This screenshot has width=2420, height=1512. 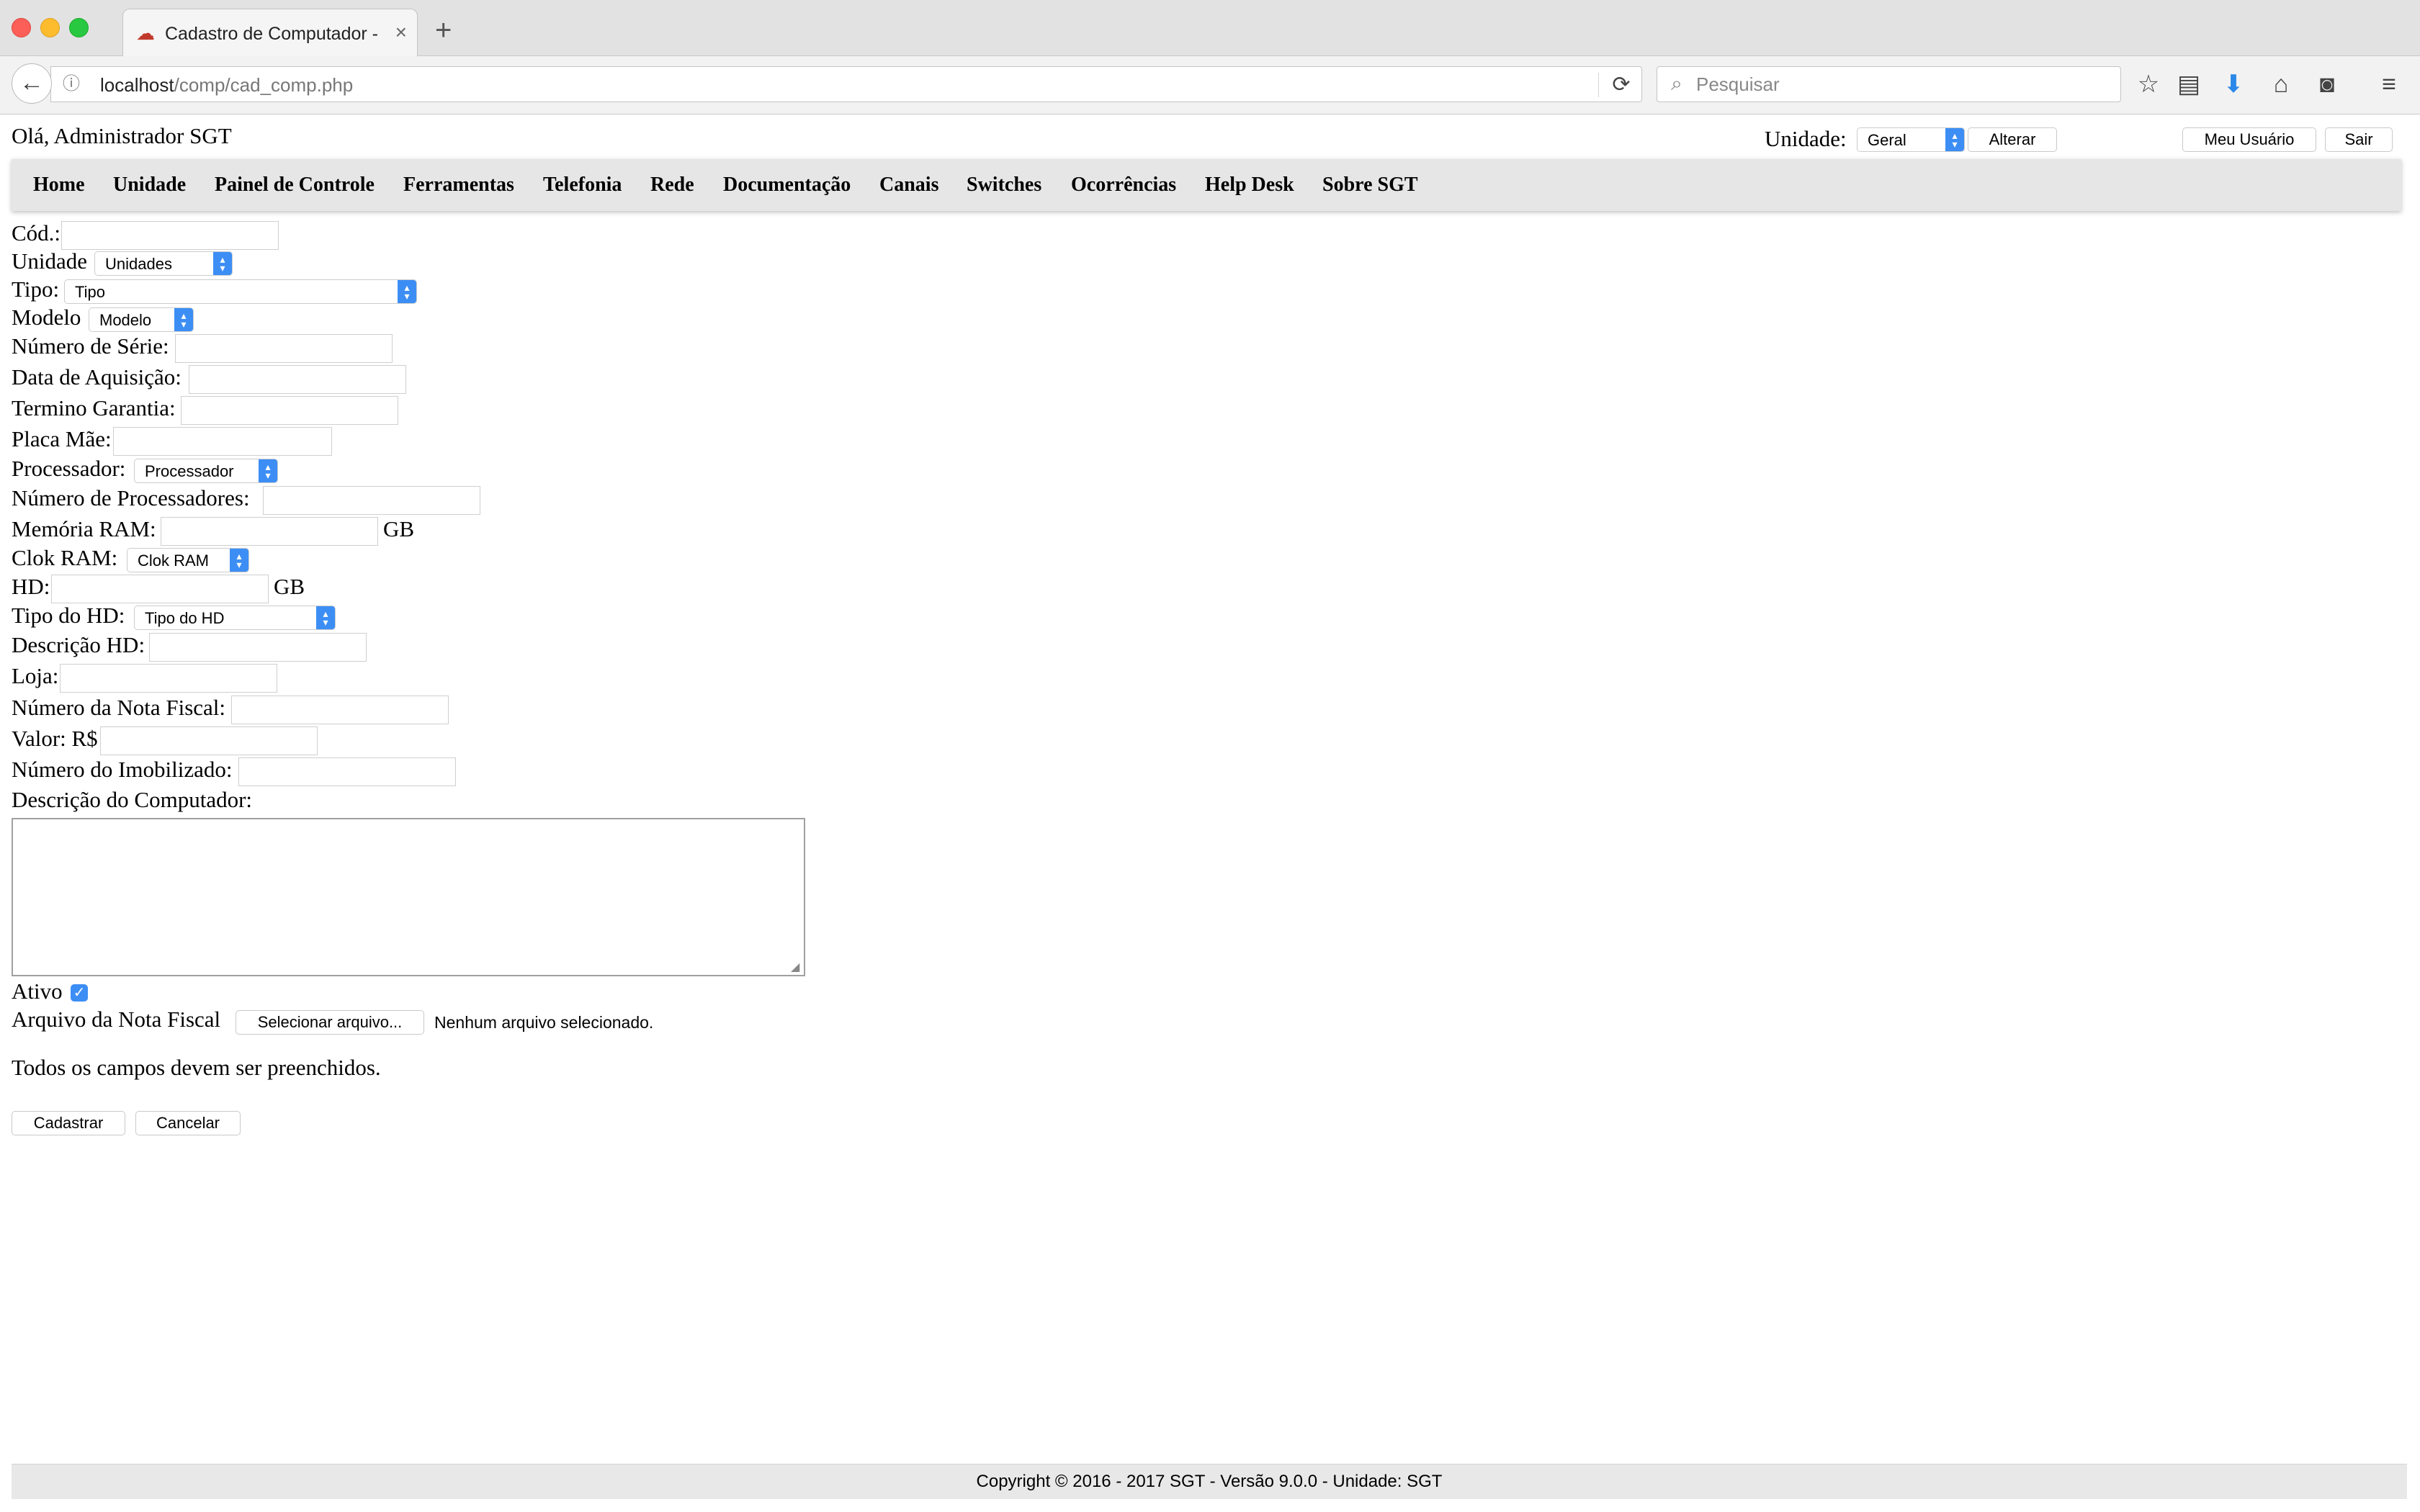 What do you see at coordinates (1123, 185) in the screenshot?
I see `menu-ocorrencias: Ocorrências` at bounding box center [1123, 185].